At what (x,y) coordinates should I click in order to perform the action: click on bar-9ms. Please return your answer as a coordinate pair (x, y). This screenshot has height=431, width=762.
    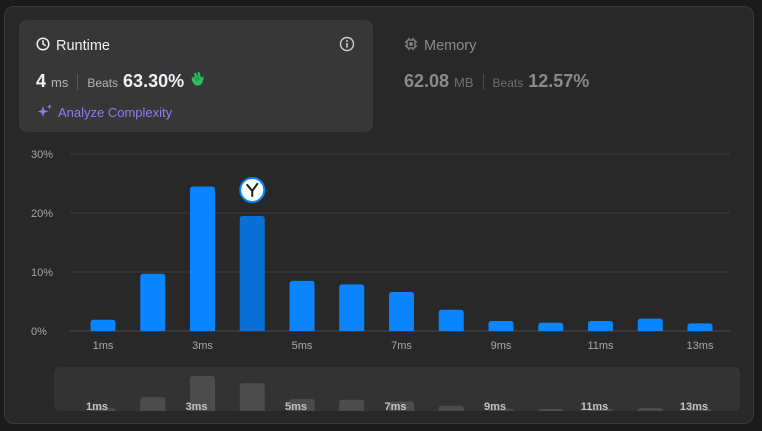
    Looking at the image, I should click on (501, 325).